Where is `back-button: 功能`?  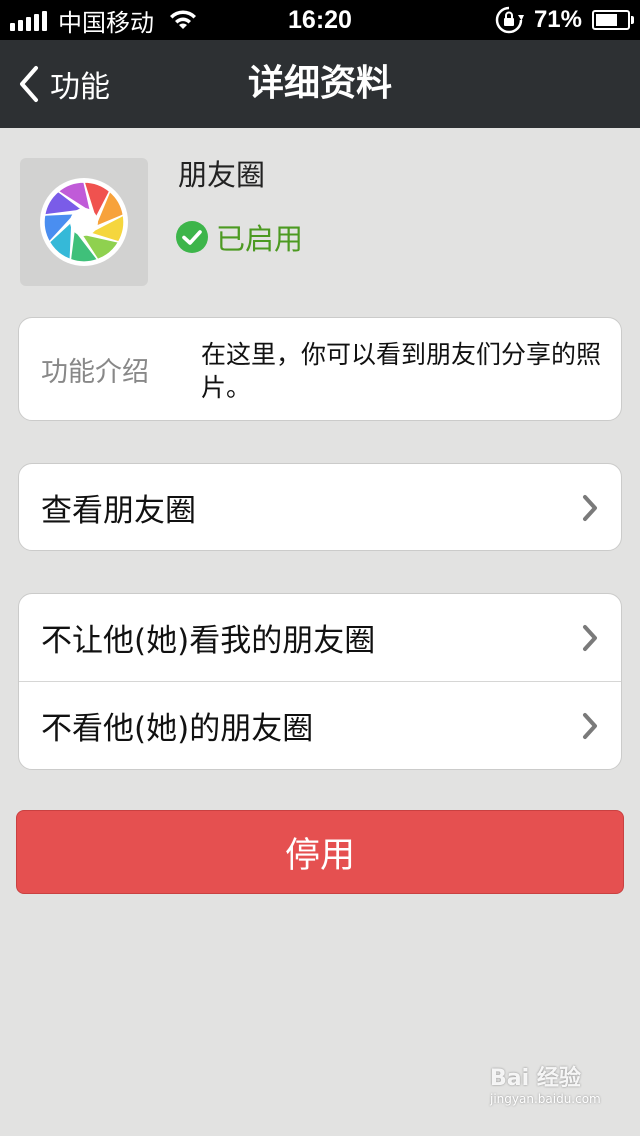 back-button: 功能 is located at coordinates (64, 84).